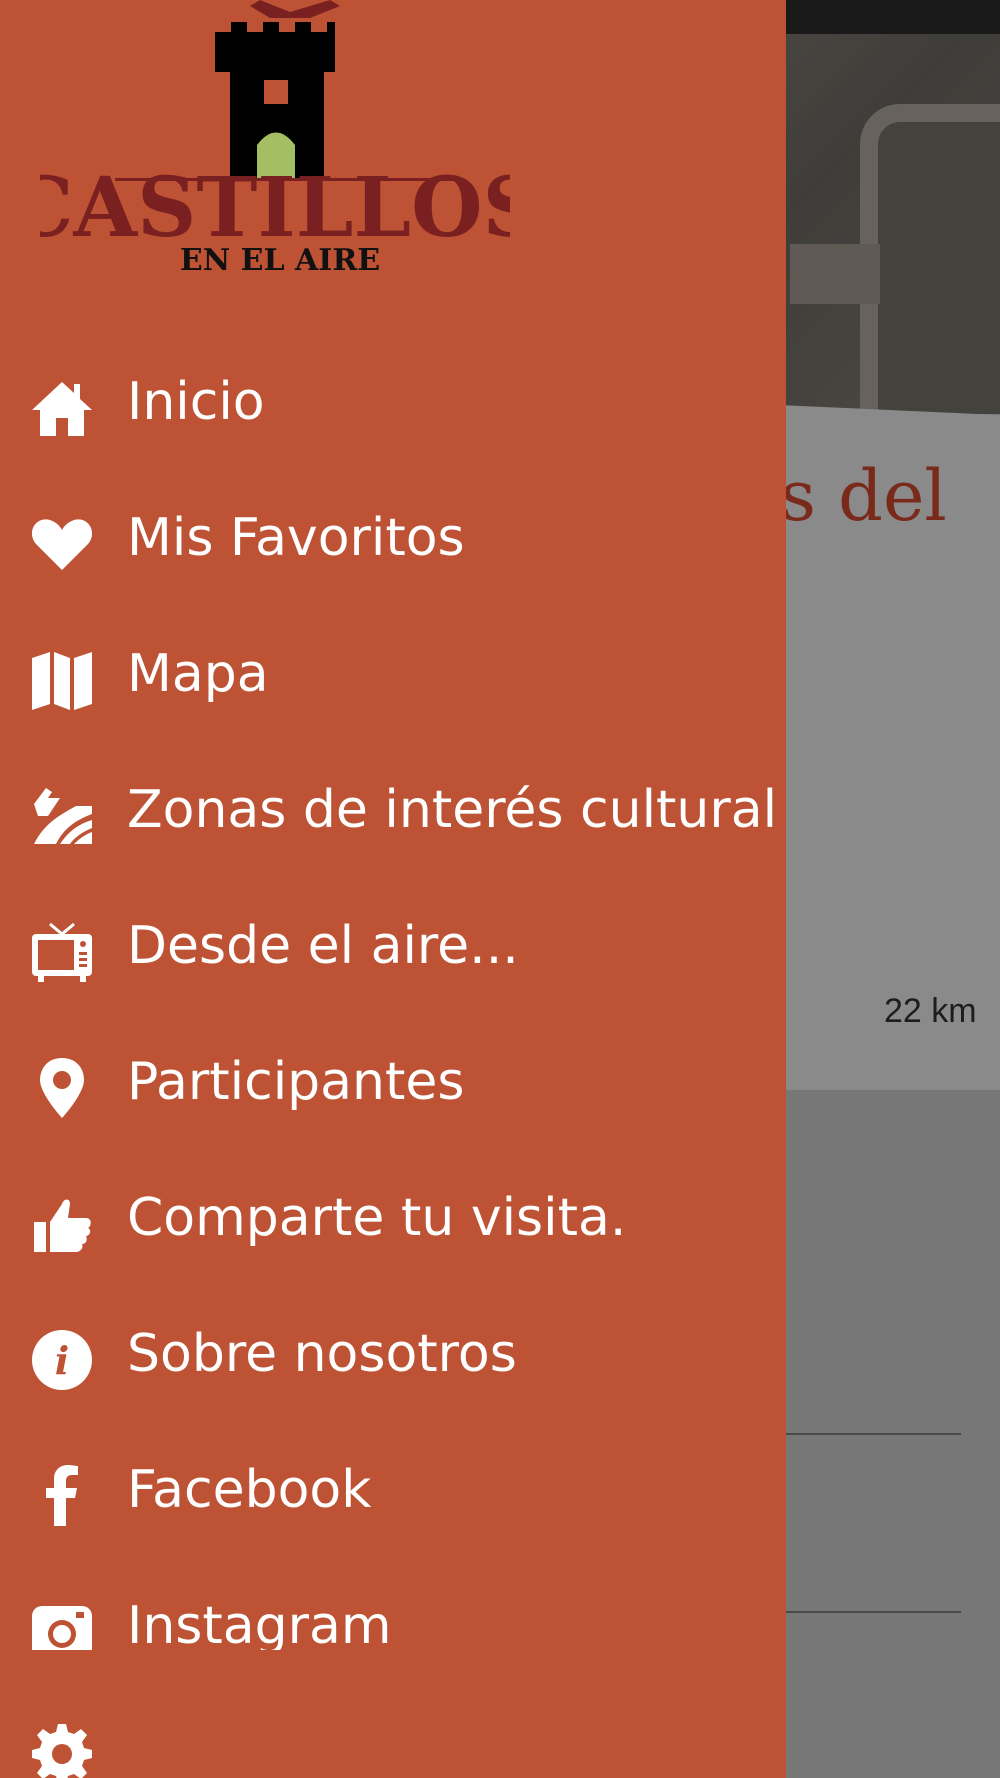 This screenshot has height=1778, width=1000. What do you see at coordinates (275, 208) in the screenshot?
I see `logo-title: CASTILLOS` at bounding box center [275, 208].